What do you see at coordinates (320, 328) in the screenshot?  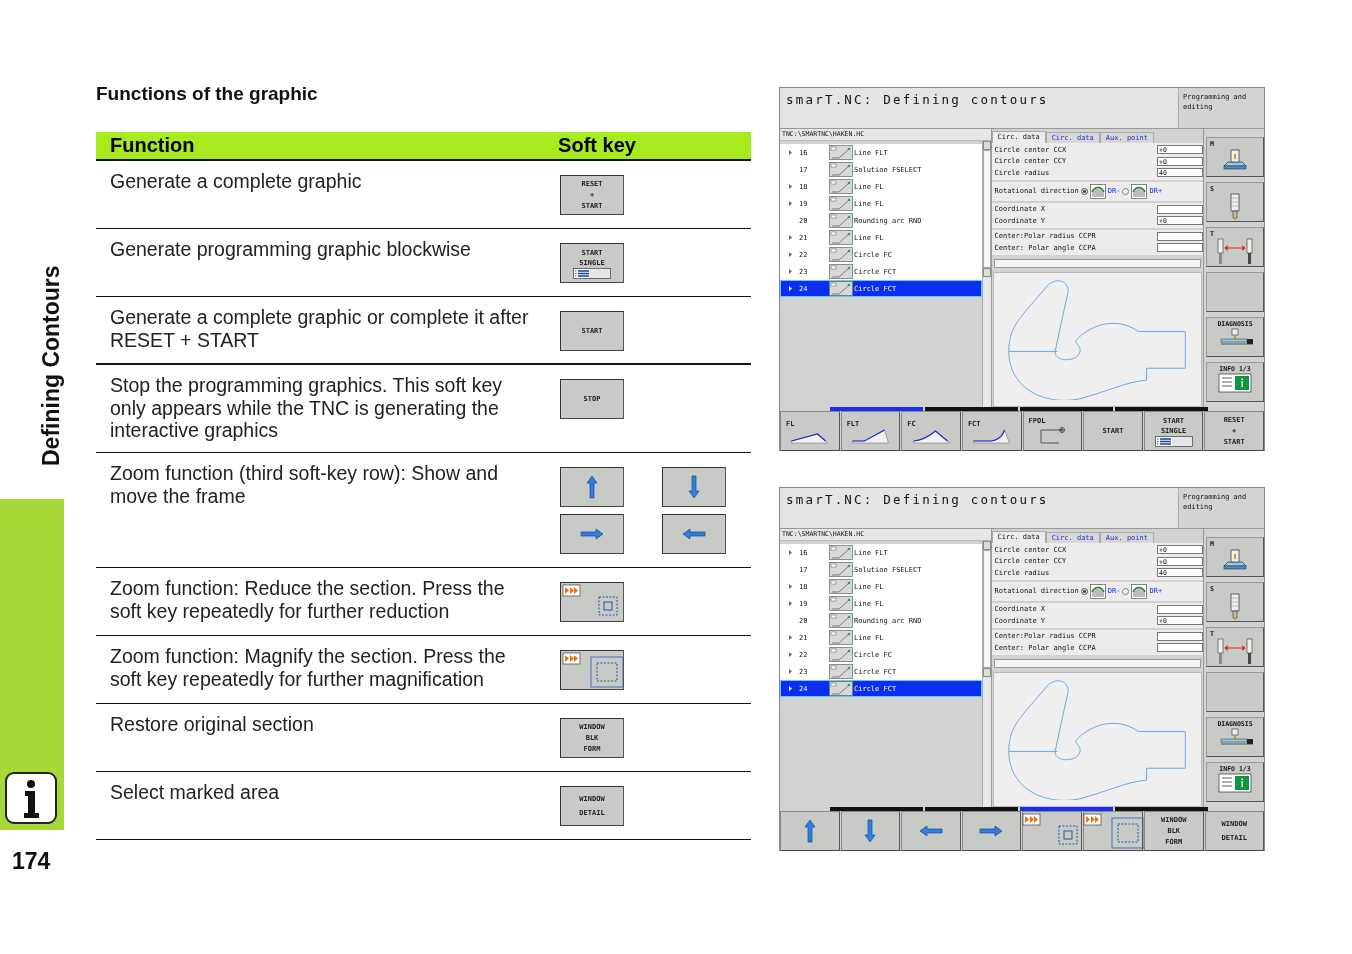 I see `table-cell: Generate a complete graphic or complete it after RESET + START` at bounding box center [320, 328].